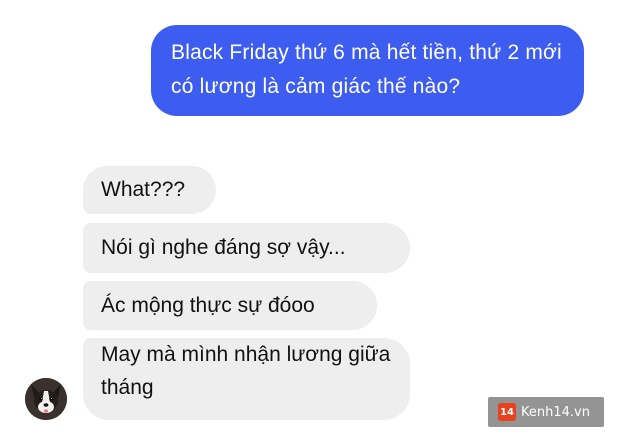  What do you see at coordinates (149, 190) in the screenshot?
I see `received-message-bubble: What???` at bounding box center [149, 190].